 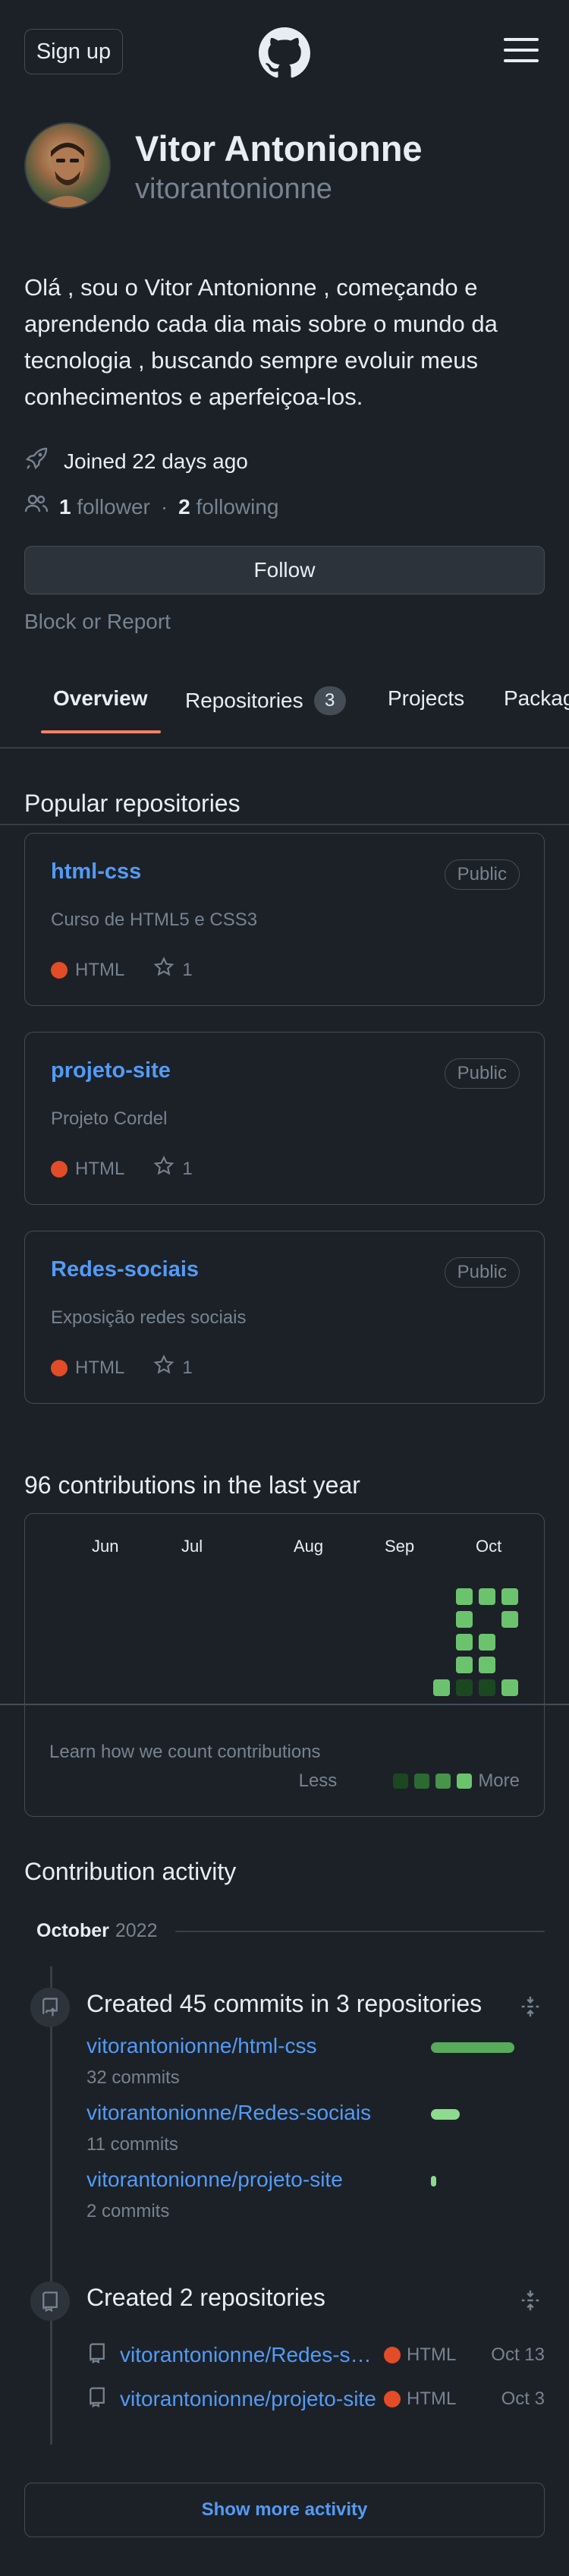 I want to click on followers-info: 1 follower · 2 following, so click(x=151, y=507).